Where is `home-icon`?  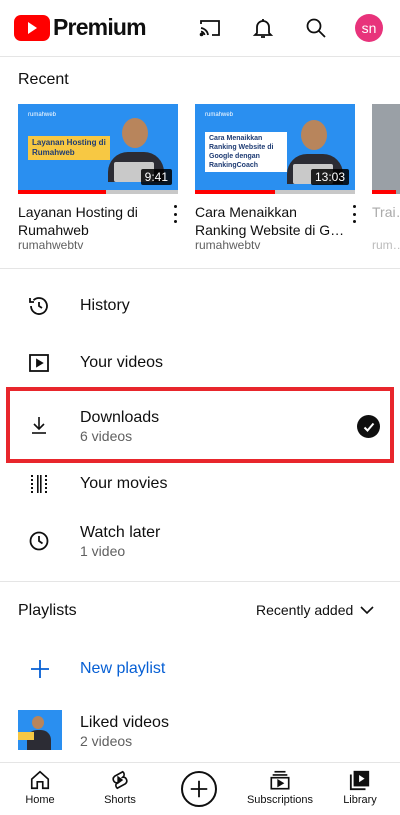 home-icon is located at coordinates (40, 780).